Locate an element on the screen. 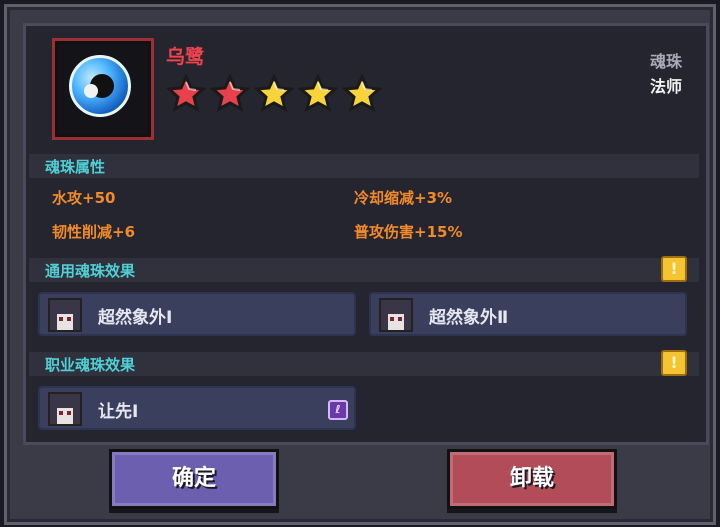  item-name: 乌鹭 is located at coordinates (185, 57).